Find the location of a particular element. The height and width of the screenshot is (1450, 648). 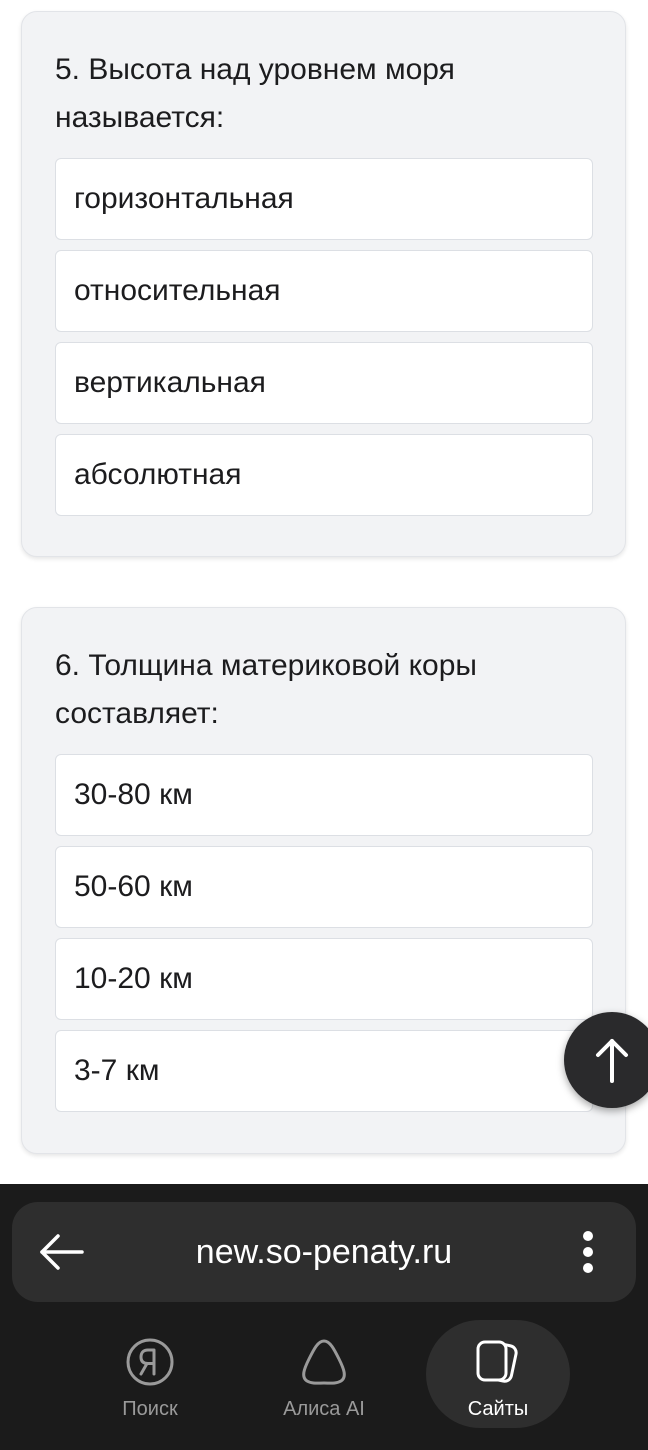

answer-option: 50-60 км is located at coordinates (324, 887).